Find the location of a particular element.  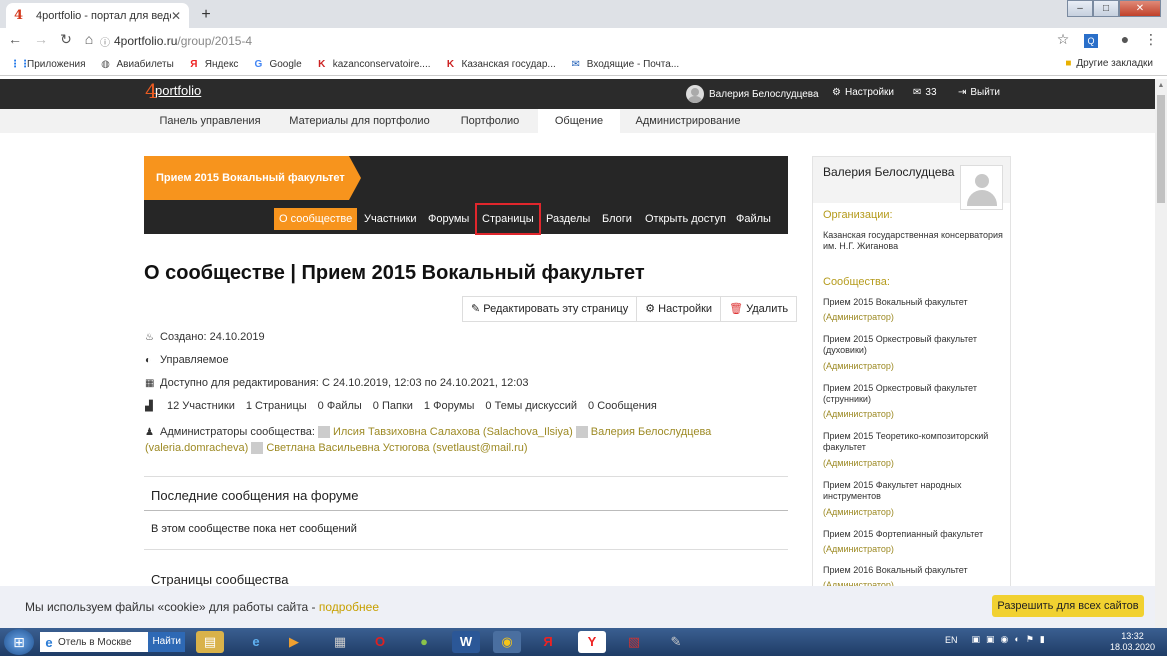

scrollbar-thumb is located at coordinates (1161, 149).